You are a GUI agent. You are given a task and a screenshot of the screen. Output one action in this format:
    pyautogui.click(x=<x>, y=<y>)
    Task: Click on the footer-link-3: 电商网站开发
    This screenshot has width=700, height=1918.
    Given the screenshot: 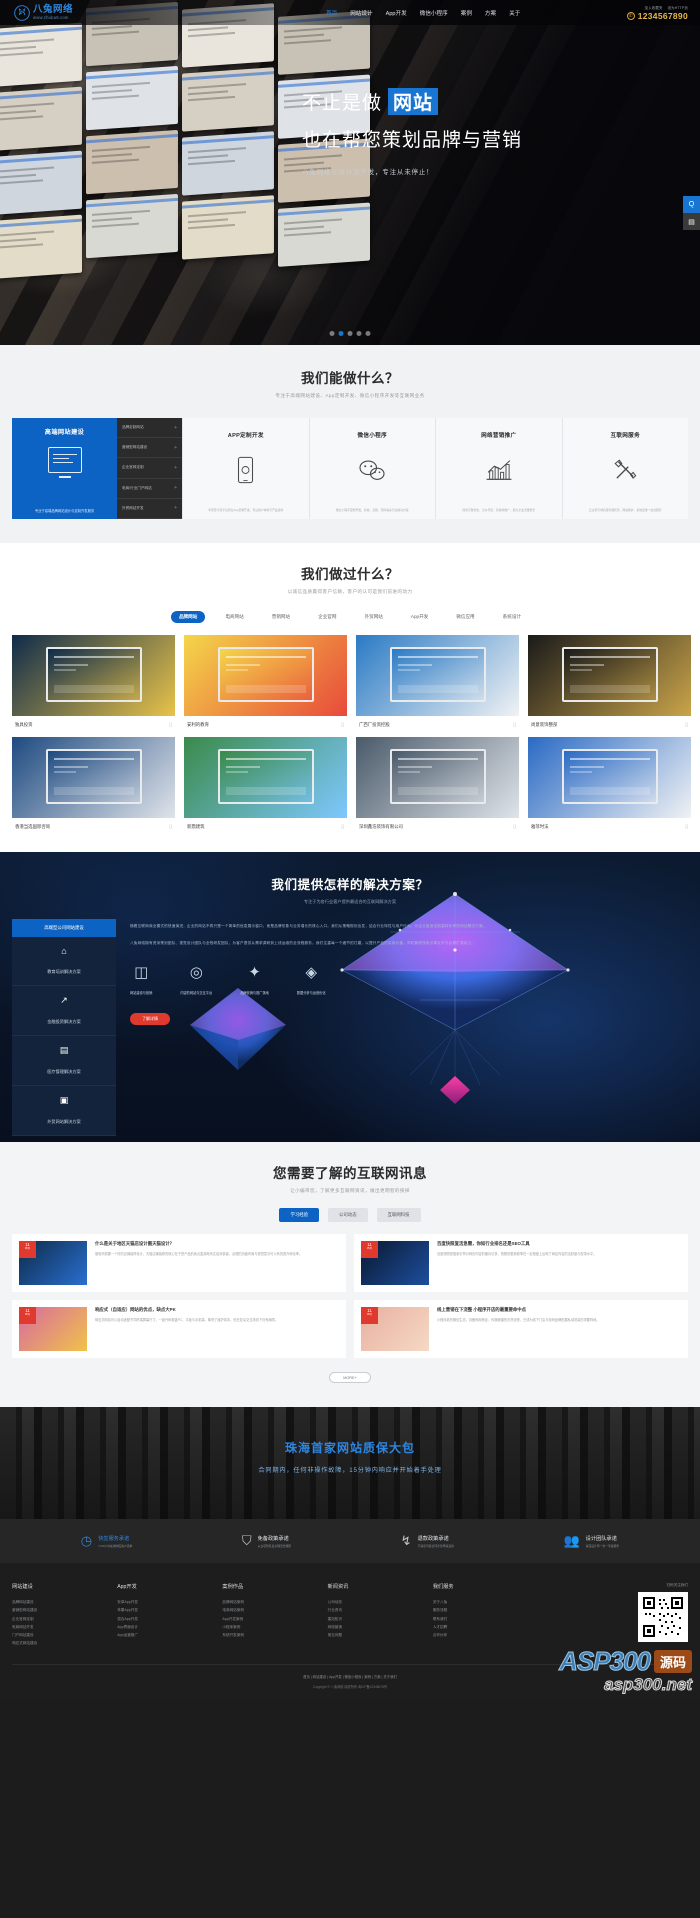 What is the action you would take?
    pyautogui.click(x=64, y=1627)
    